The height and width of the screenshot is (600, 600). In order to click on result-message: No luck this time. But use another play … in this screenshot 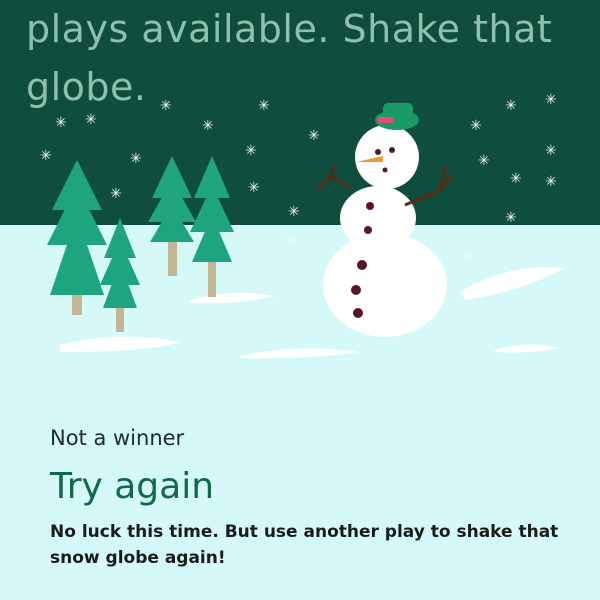, I will do `click(304, 545)`.